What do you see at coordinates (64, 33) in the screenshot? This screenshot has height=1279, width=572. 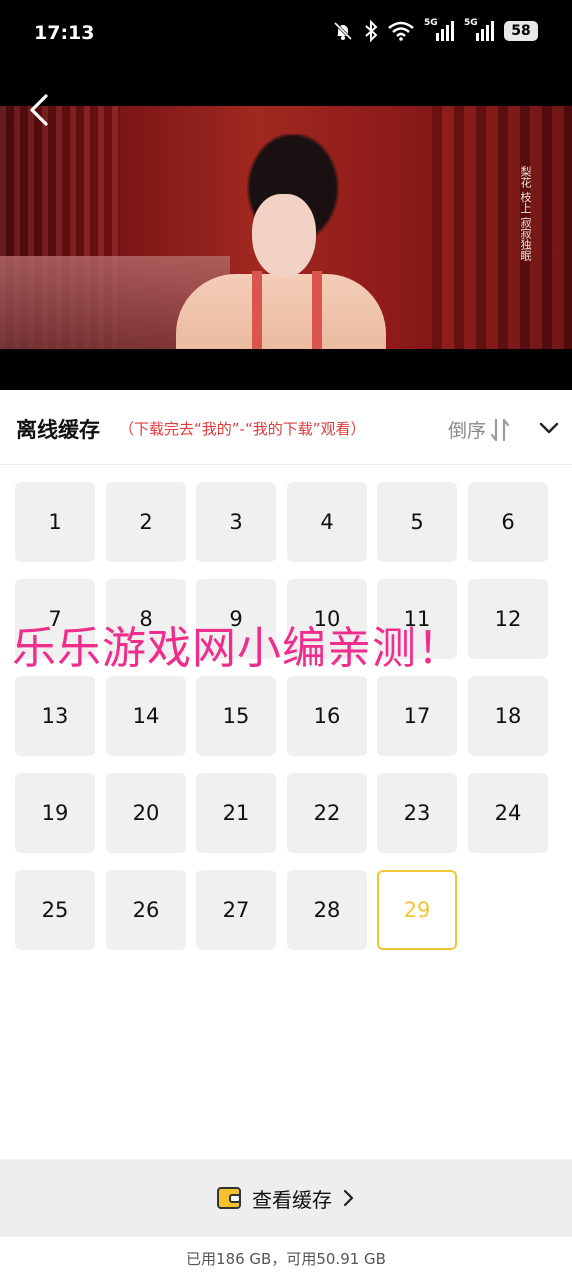 I see `clock: 17:13` at bounding box center [64, 33].